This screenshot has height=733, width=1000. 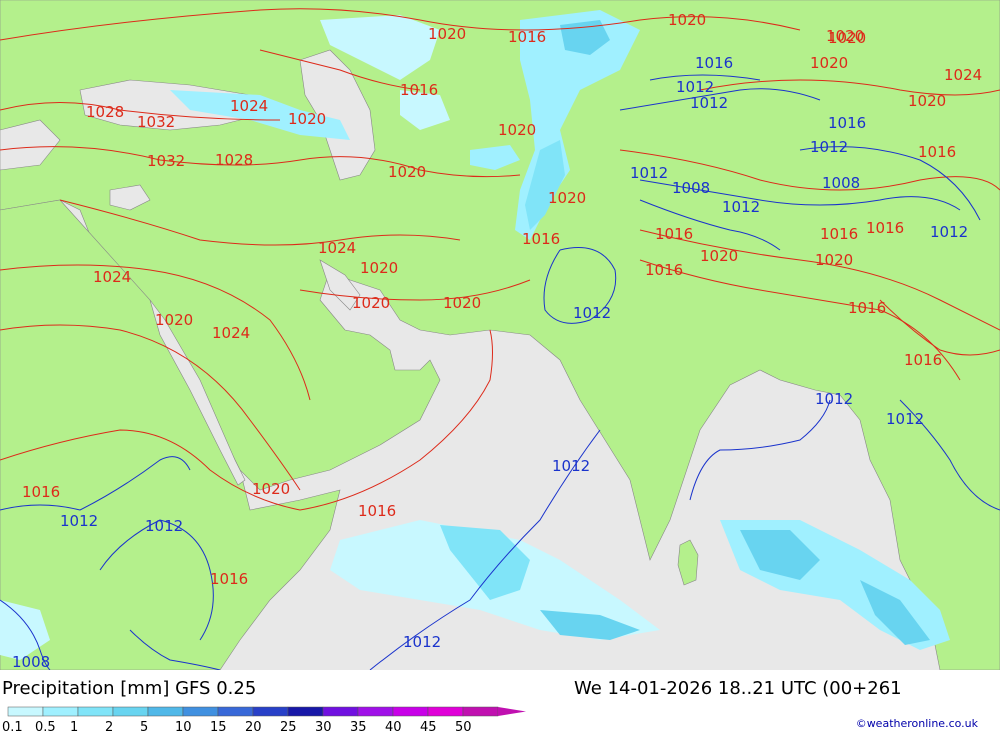 What do you see at coordinates (512, 711) in the screenshot?
I see `legend-arrow` at bounding box center [512, 711].